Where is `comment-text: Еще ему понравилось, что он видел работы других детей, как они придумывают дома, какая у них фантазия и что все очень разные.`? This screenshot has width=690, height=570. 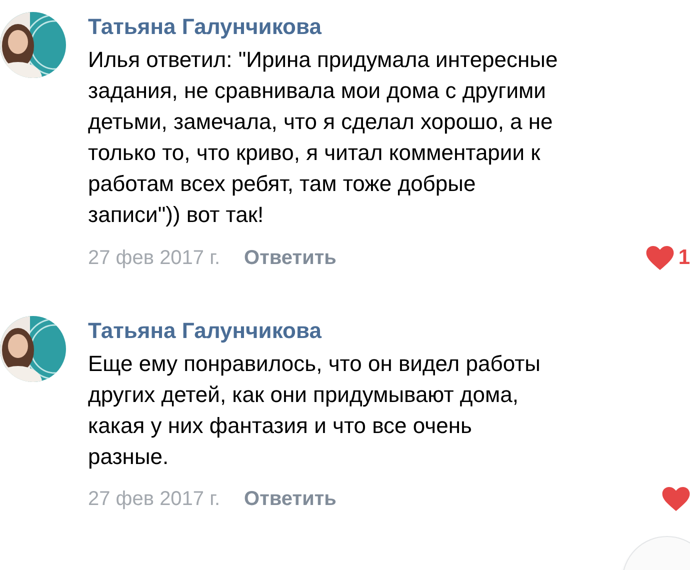 comment-text: Еще ему понравилось, что он видел работы других детей, как они придумывают дома, какая у них фантазия и что все очень разные. is located at coordinates (315, 410).